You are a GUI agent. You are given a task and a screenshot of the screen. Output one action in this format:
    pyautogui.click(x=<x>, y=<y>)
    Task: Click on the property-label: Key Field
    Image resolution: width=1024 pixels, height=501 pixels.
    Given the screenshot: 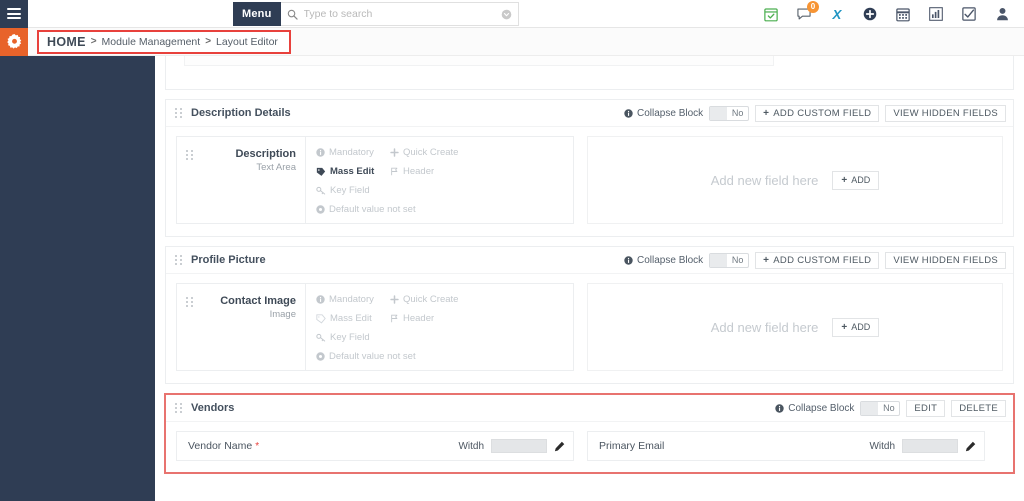 What is the action you would take?
    pyautogui.click(x=350, y=337)
    